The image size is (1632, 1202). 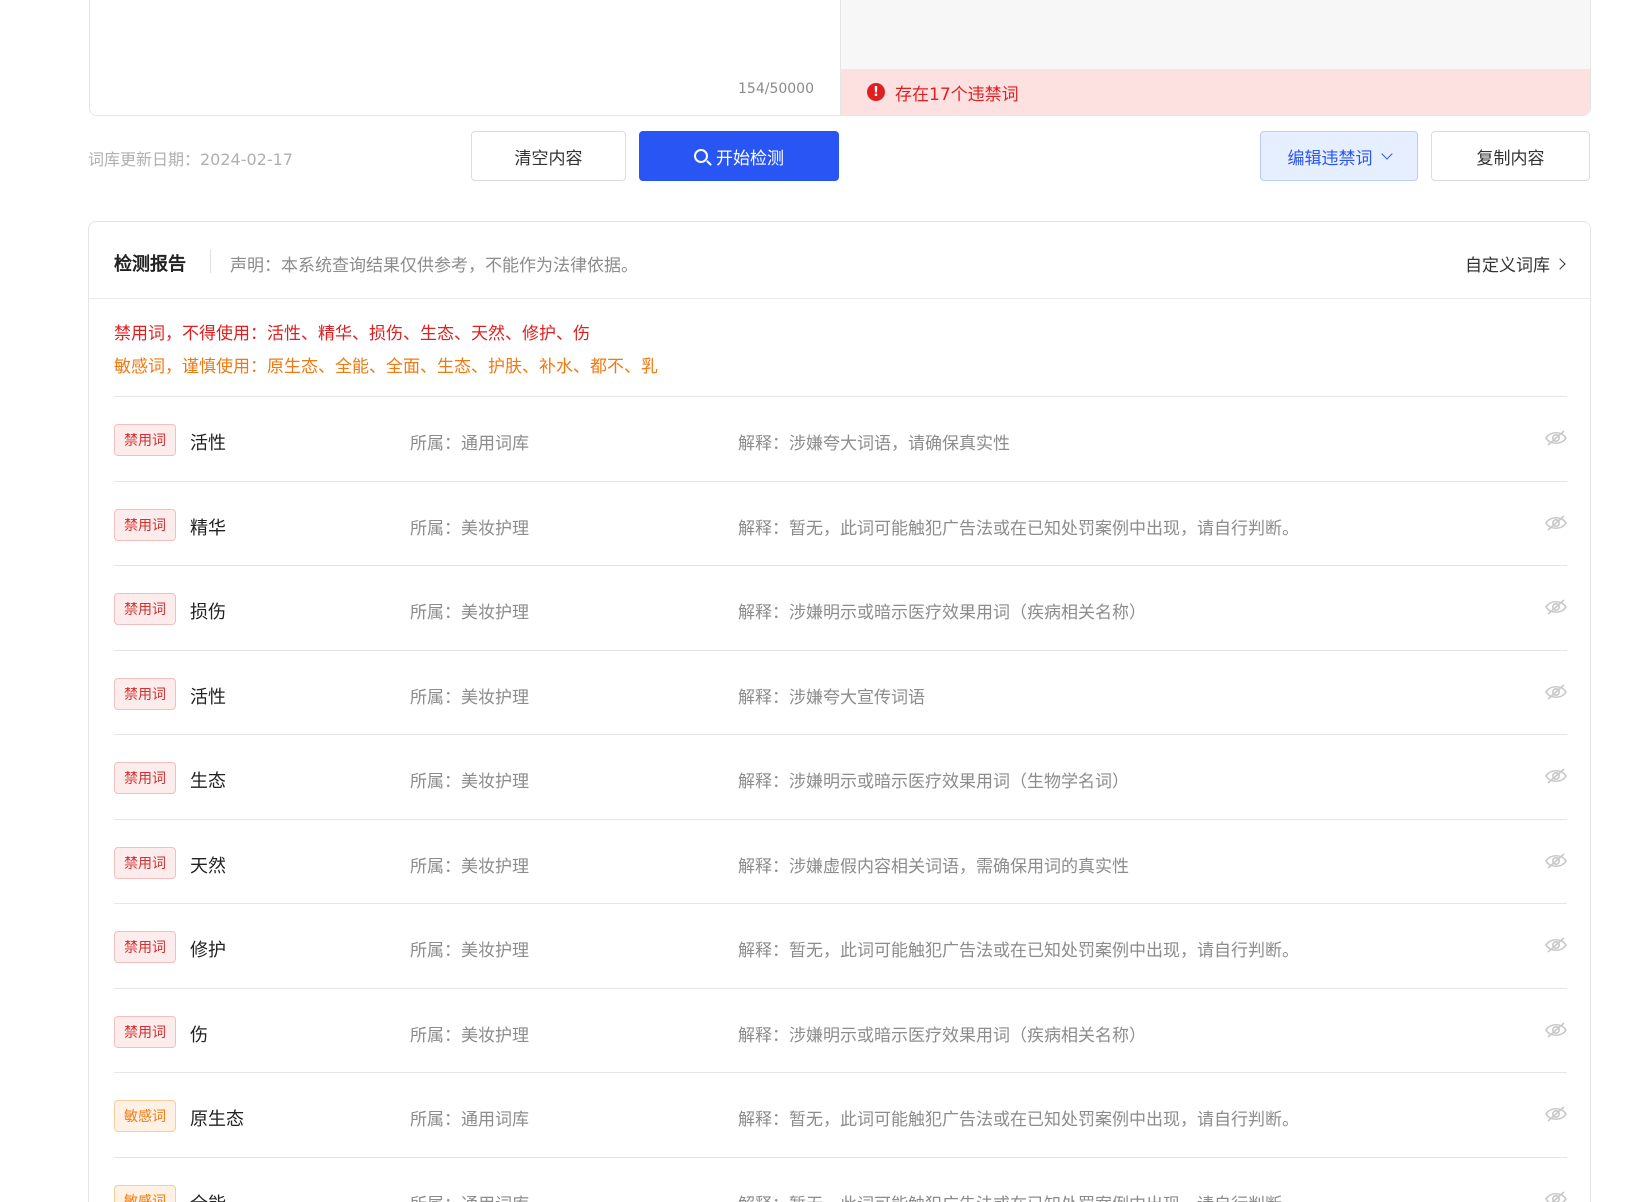 What do you see at coordinates (1560, 263) in the screenshot?
I see `chevron-right-icon` at bounding box center [1560, 263].